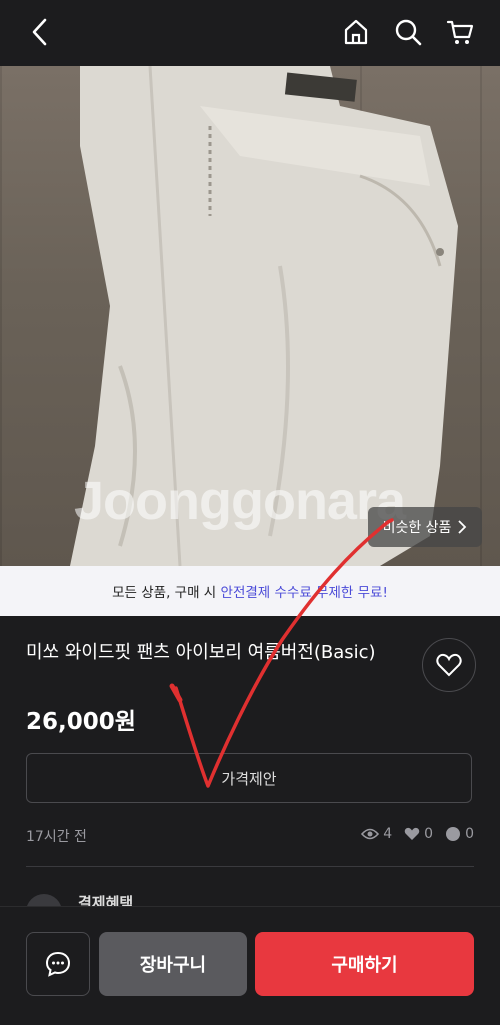 The width and height of the screenshot is (500, 1025). Describe the element at coordinates (304, 593) in the screenshot. I see `promo-highlight: 안전결제 수수료 무제한 무료!` at that location.